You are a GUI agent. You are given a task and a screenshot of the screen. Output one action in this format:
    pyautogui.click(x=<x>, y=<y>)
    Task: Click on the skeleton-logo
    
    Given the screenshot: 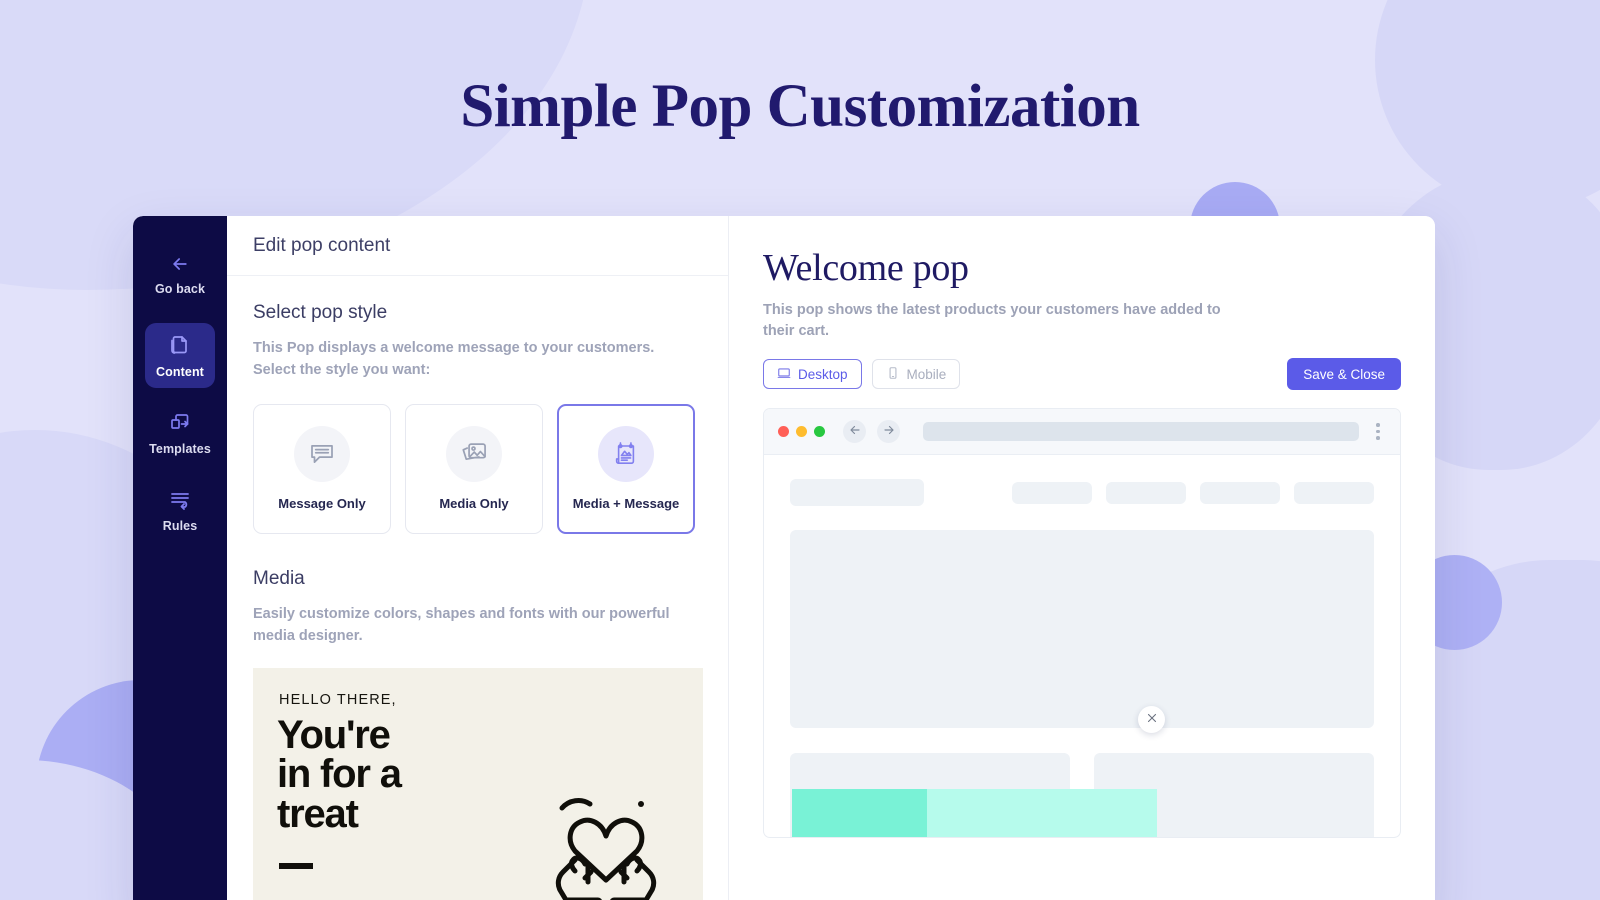 What is the action you would take?
    pyautogui.click(x=857, y=493)
    